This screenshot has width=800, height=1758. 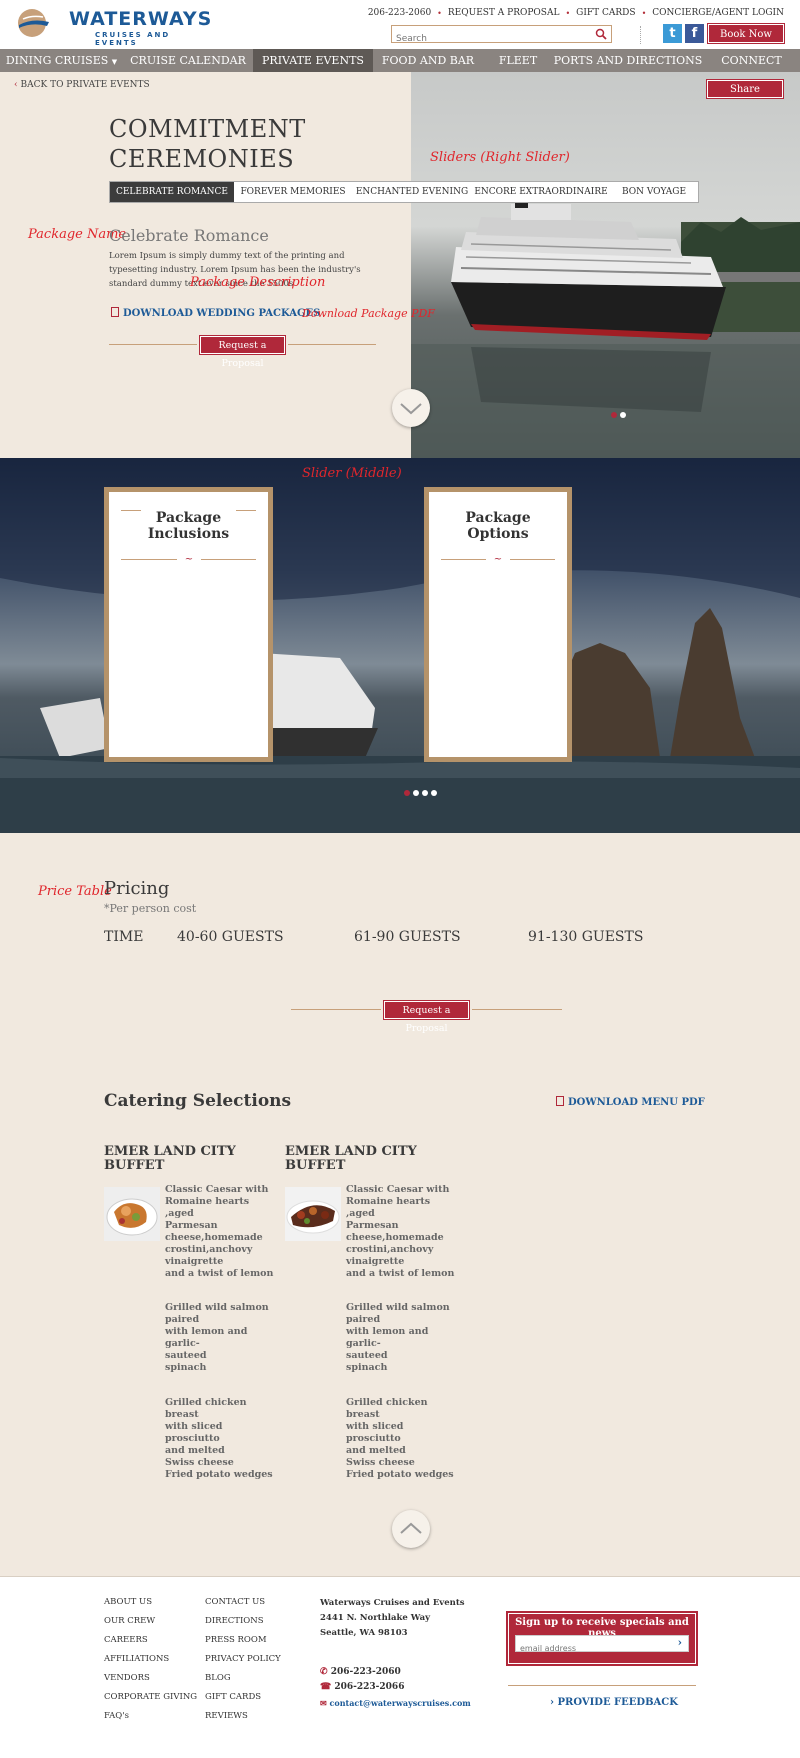 What do you see at coordinates (128, 1602) in the screenshot?
I see `footer-link-about-us: ABOUT US` at bounding box center [128, 1602].